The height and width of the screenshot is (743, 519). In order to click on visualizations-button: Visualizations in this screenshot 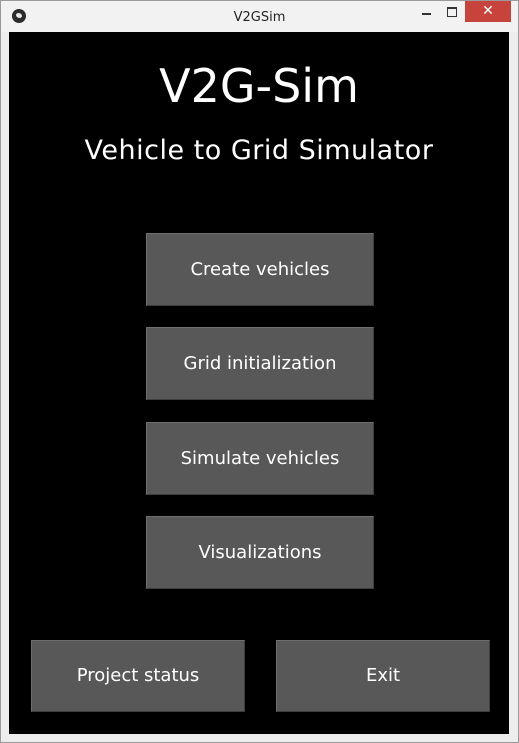, I will do `click(260, 552)`.